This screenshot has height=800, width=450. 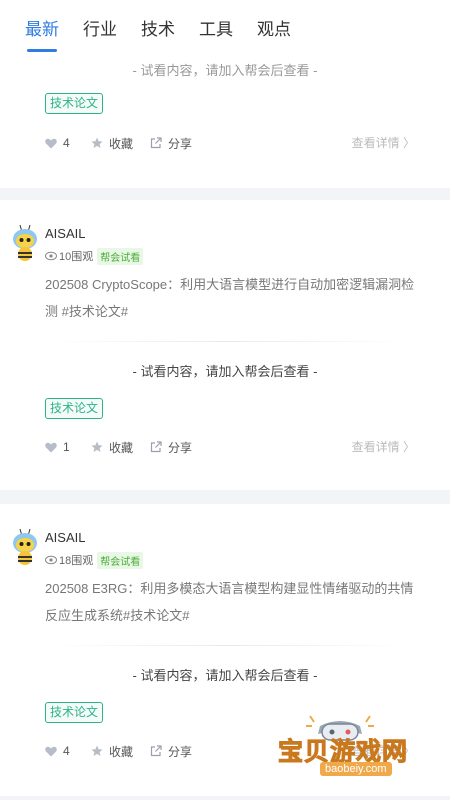 I want to click on watermark-url: baobeiy.com, so click(x=356, y=769).